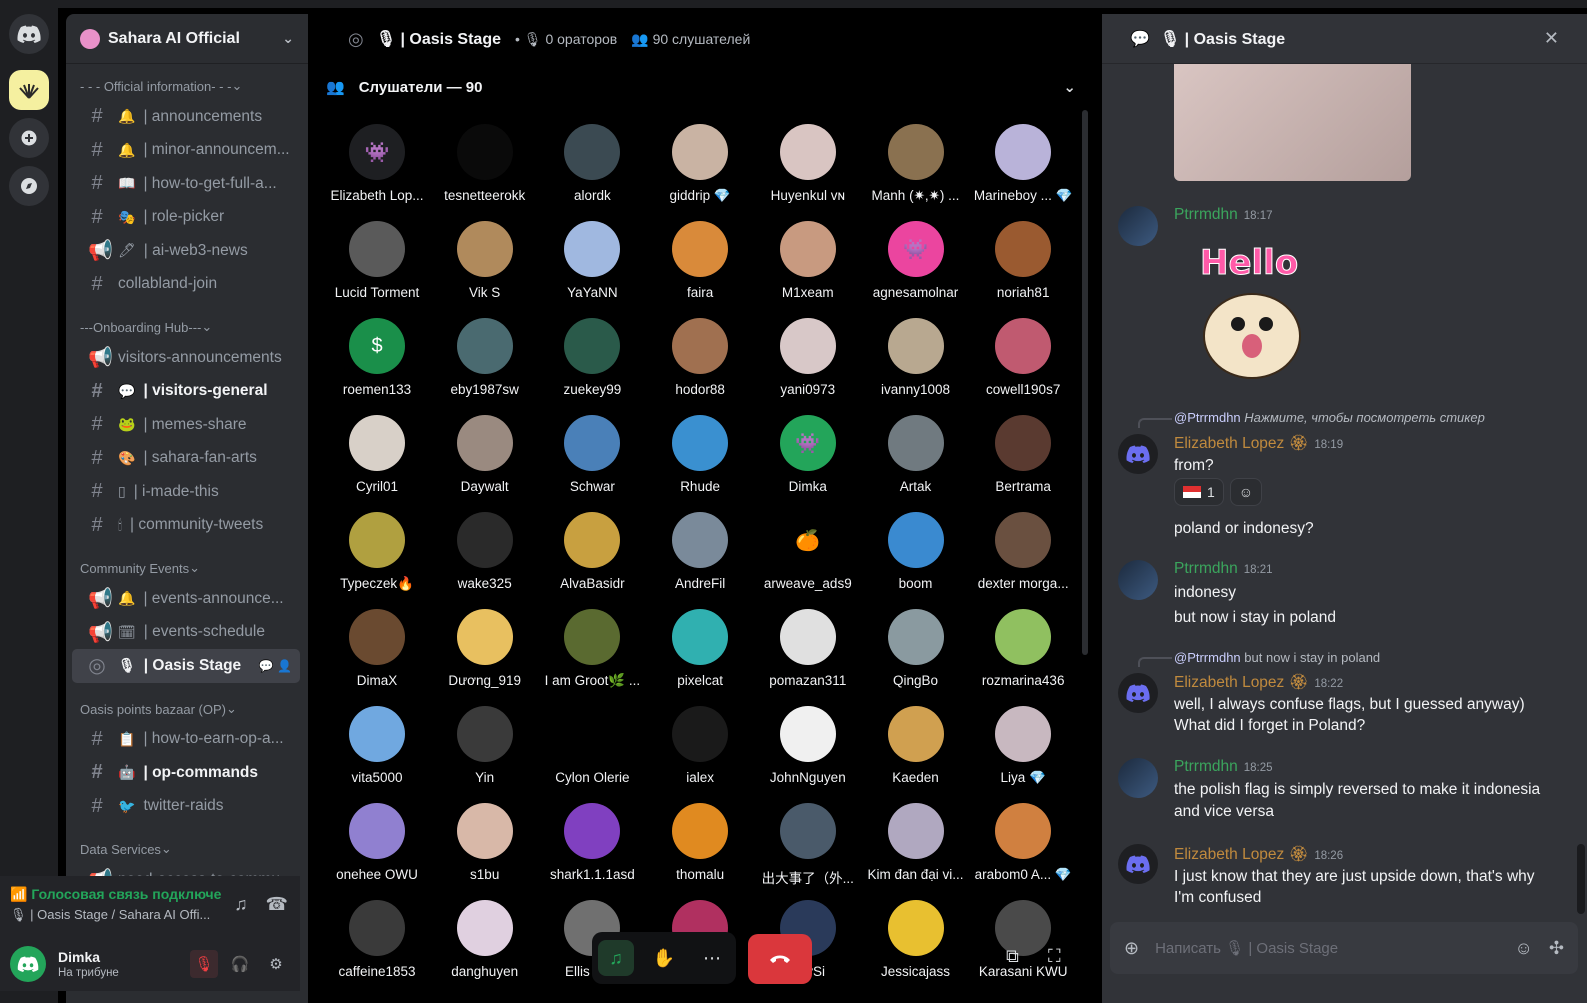  What do you see at coordinates (1023, 172) in the screenshot?
I see `listener-tile: Marineboy ... 💎` at bounding box center [1023, 172].